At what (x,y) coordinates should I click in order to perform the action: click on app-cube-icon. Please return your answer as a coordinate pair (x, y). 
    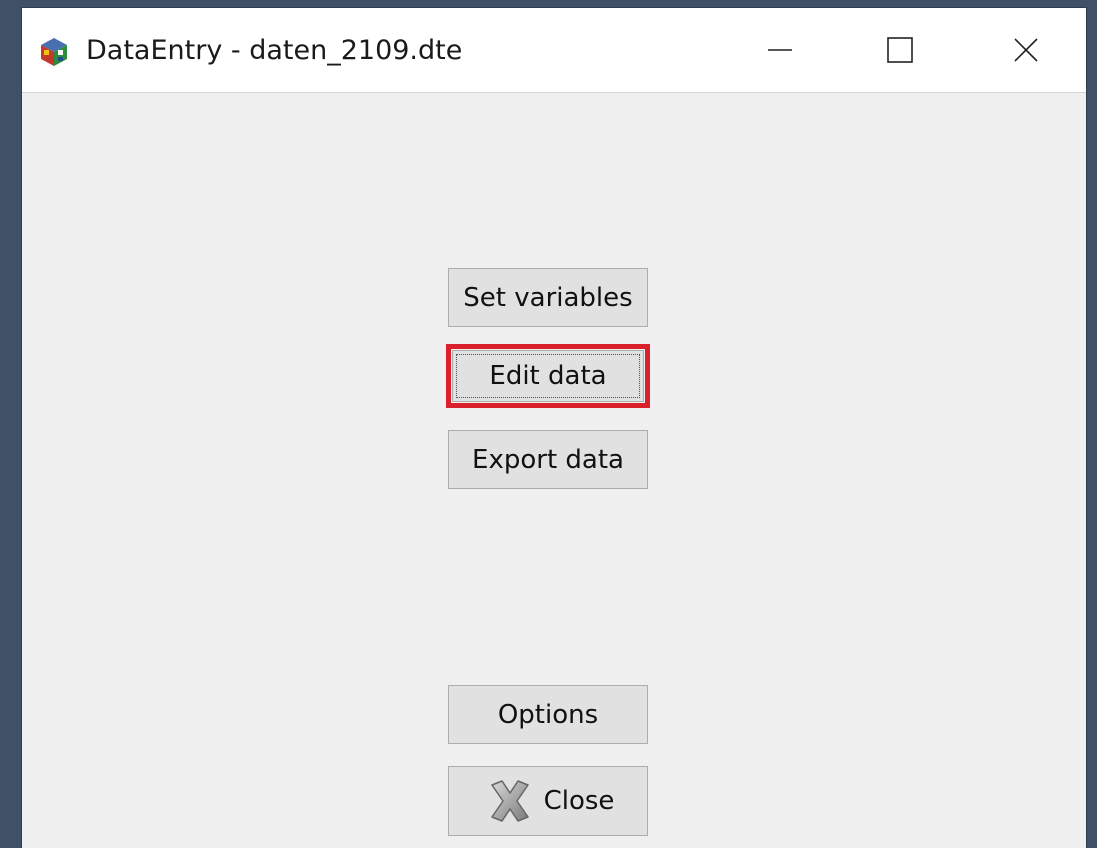
    Looking at the image, I should click on (54, 52).